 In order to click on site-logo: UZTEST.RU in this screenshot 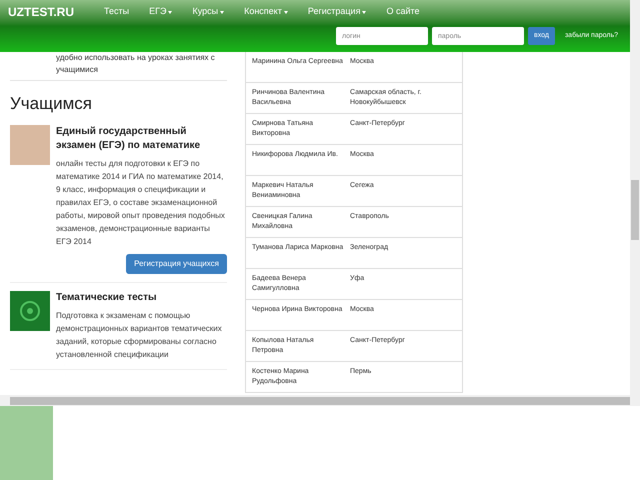, I will do `click(41, 12)`.